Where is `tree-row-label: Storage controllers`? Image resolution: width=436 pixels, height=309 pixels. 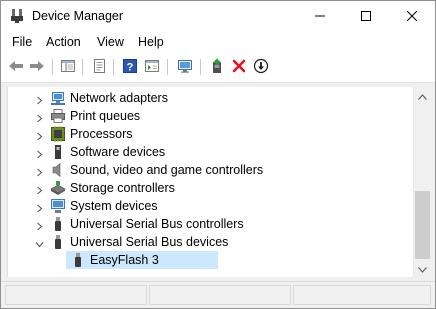
tree-row-label: Storage controllers is located at coordinates (122, 188).